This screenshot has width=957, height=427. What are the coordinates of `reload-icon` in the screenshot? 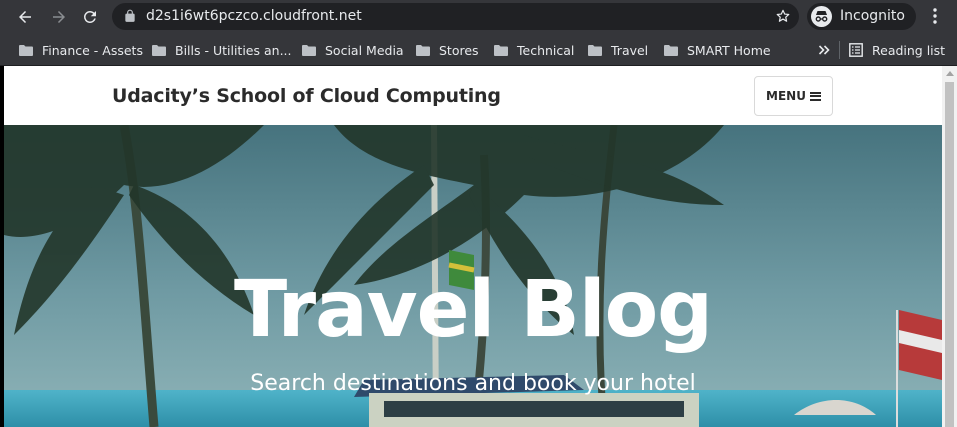 It's located at (89, 16).